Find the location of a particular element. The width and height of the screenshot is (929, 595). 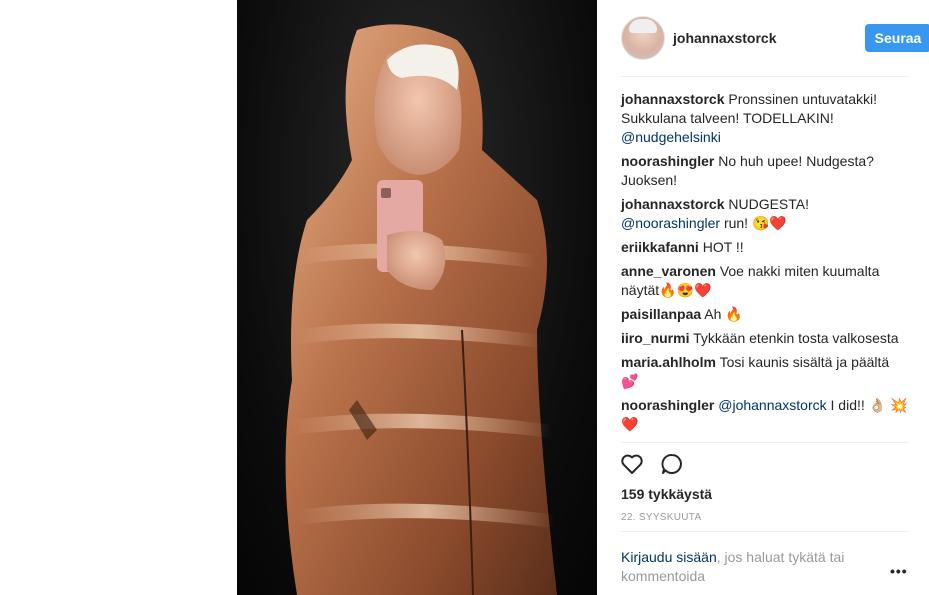

comment-mention: @johannaxstorck is located at coordinates (772, 405).